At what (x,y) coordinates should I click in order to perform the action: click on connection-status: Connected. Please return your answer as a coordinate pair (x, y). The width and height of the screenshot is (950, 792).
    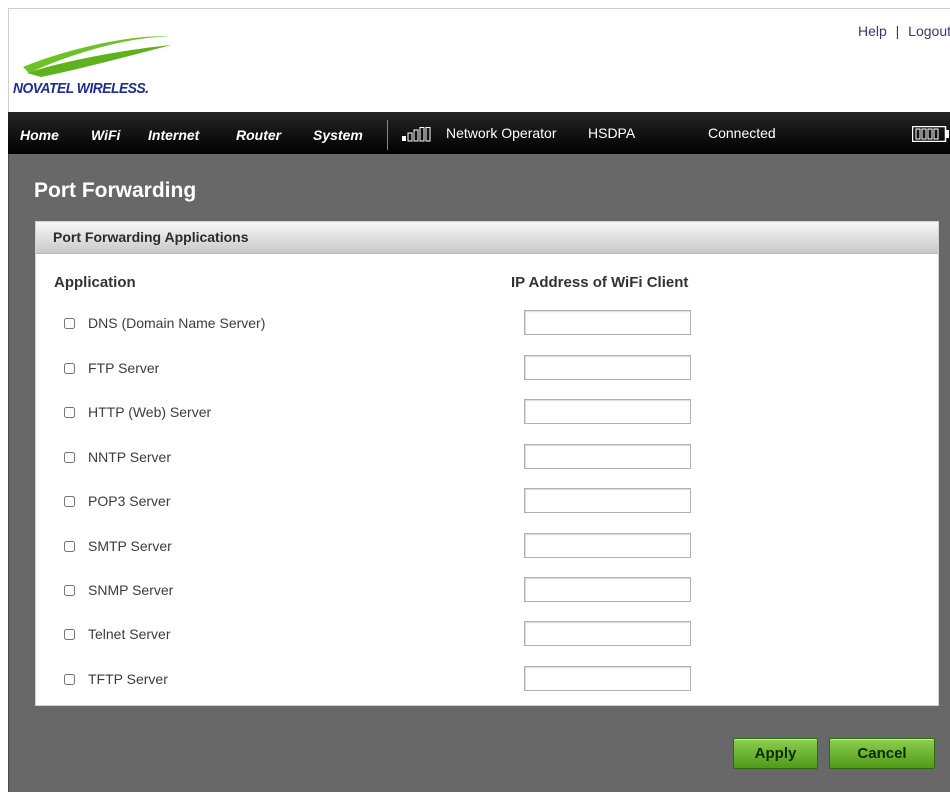
    Looking at the image, I should click on (742, 133).